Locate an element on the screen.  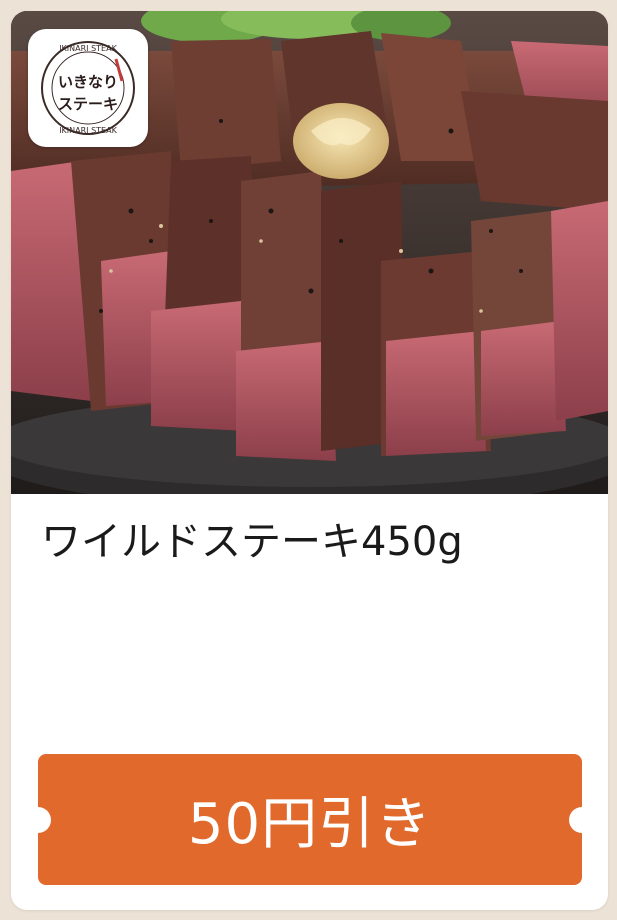
svg-text: ステーキ is located at coordinates (88, 104).